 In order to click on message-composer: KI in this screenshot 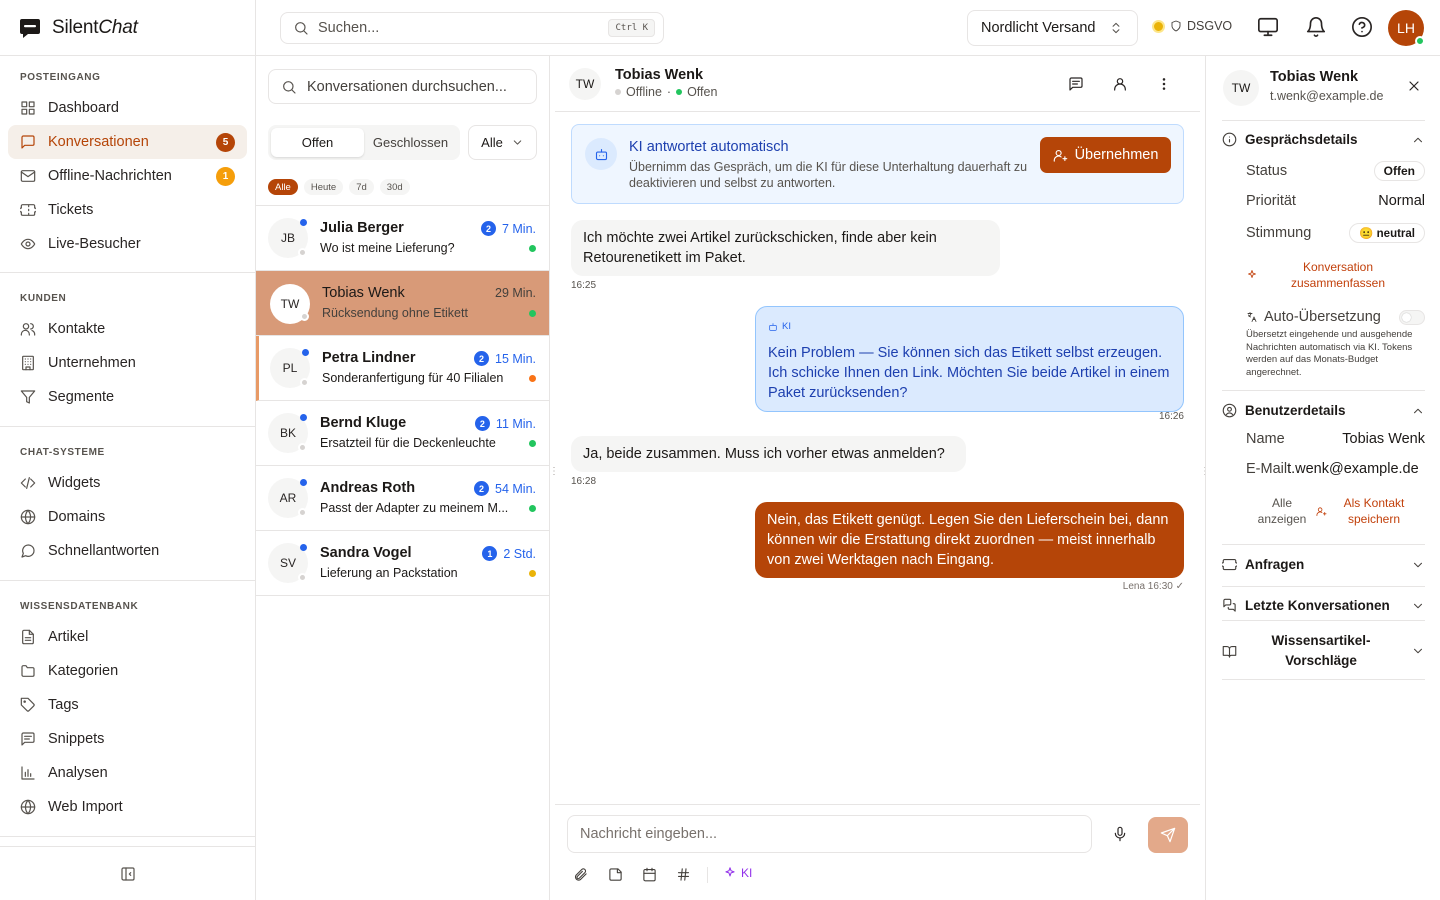, I will do `click(877, 852)`.